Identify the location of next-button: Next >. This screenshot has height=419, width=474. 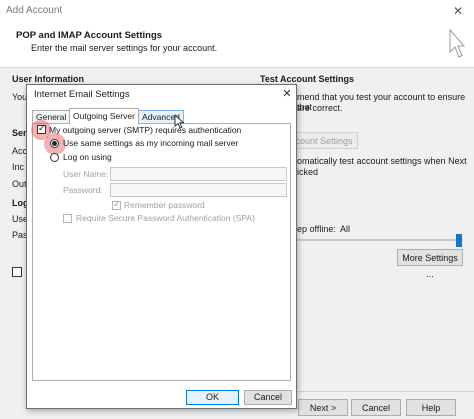
(323, 407).